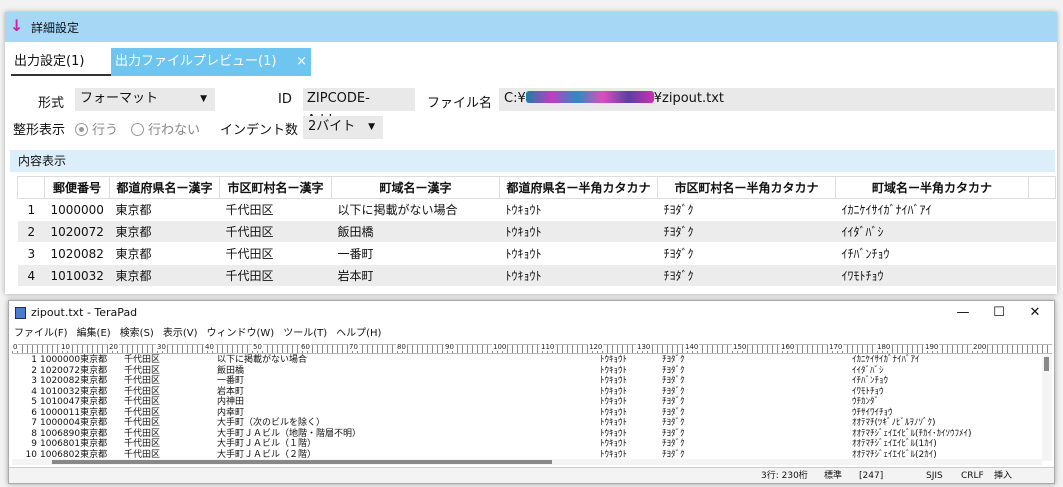  What do you see at coordinates (932, 253) in the screenshot?
I see `table-cell: ｲﾁﾊﾞﾝﾁｮｳ` at bounding box center [932, 253].